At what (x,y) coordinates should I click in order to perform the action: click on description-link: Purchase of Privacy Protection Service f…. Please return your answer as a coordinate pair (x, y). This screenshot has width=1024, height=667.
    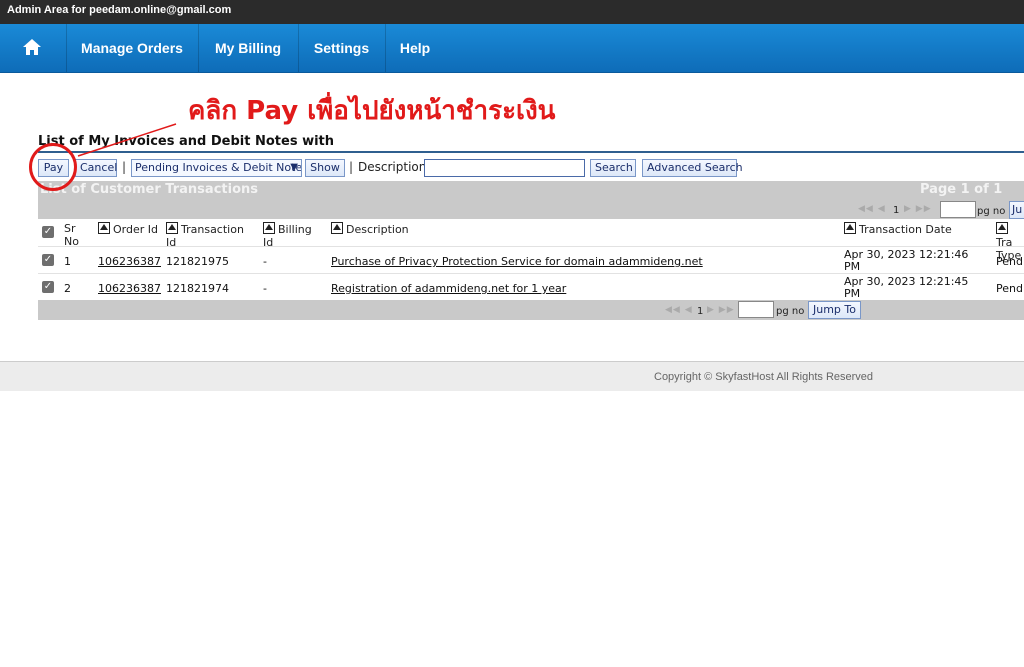
    Looking at the image, I should click on (517, 262).